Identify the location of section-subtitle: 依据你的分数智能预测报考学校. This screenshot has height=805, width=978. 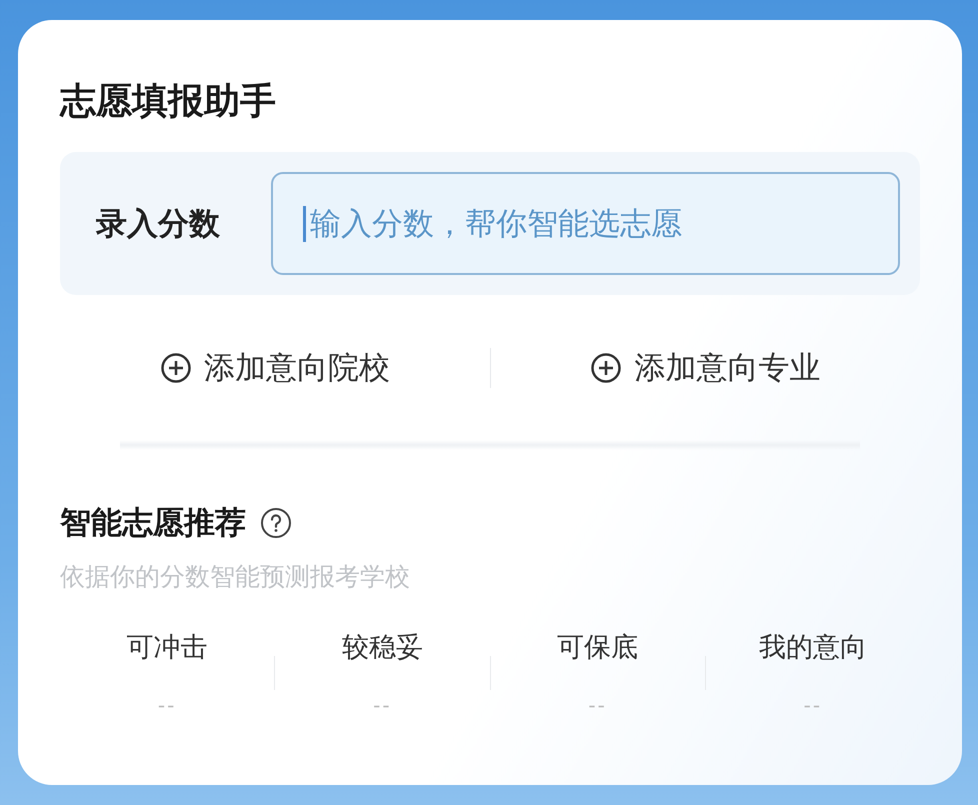
(235, 577).